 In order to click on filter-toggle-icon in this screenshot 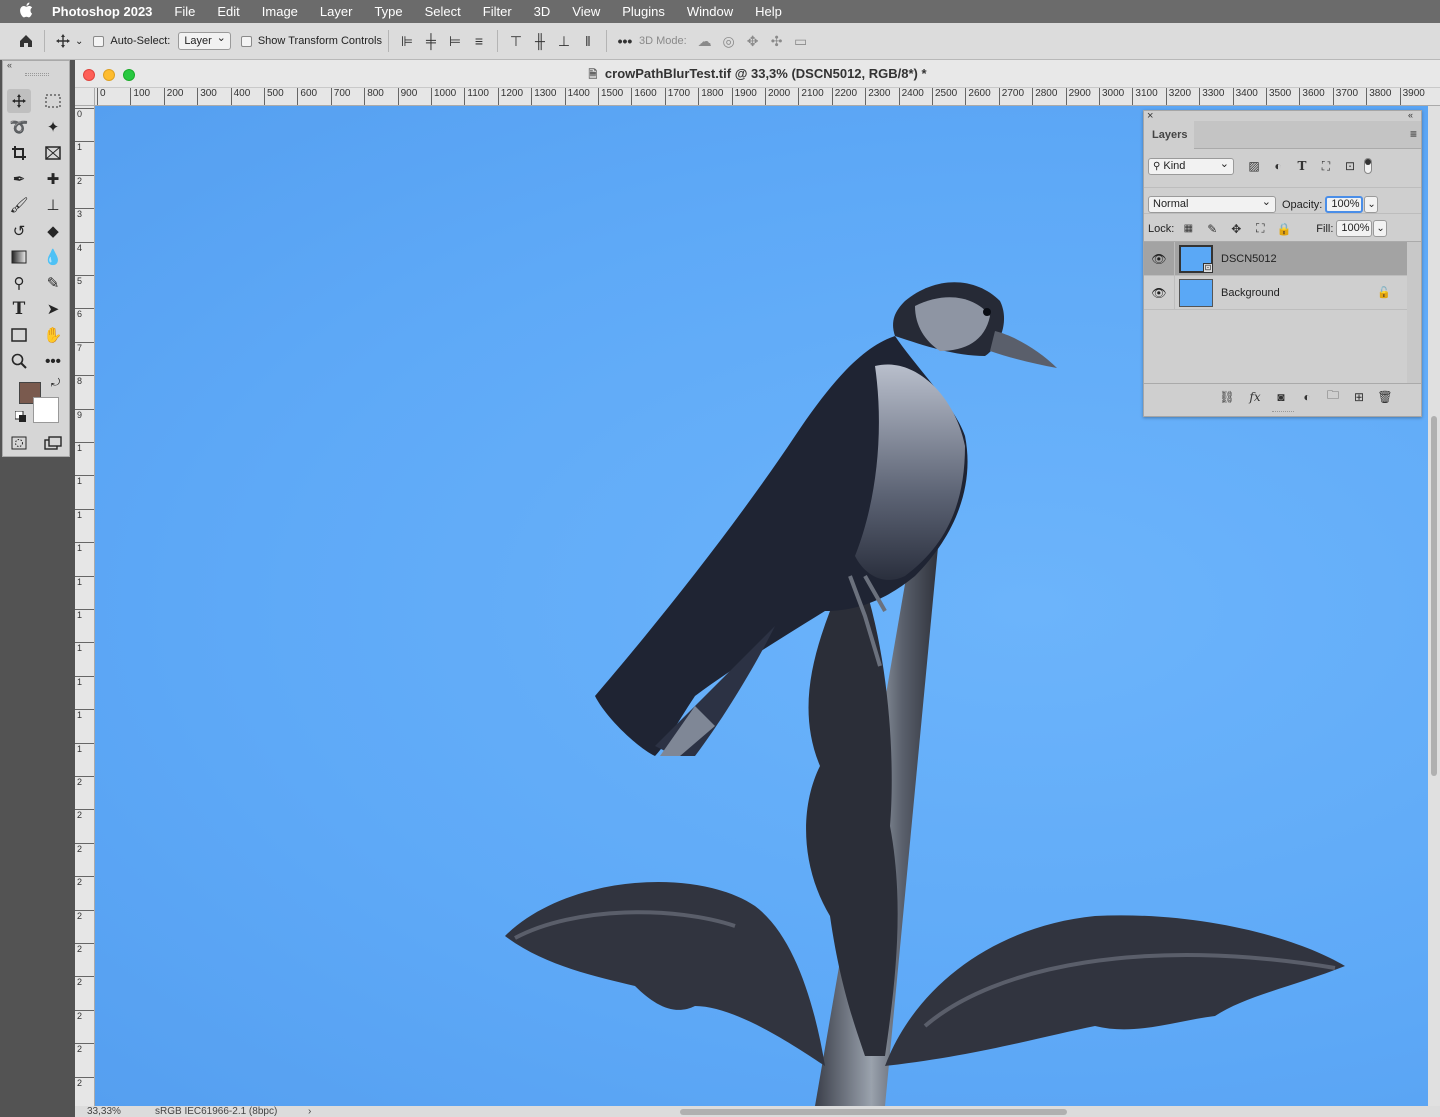, I will do `click(1368, 166)`.